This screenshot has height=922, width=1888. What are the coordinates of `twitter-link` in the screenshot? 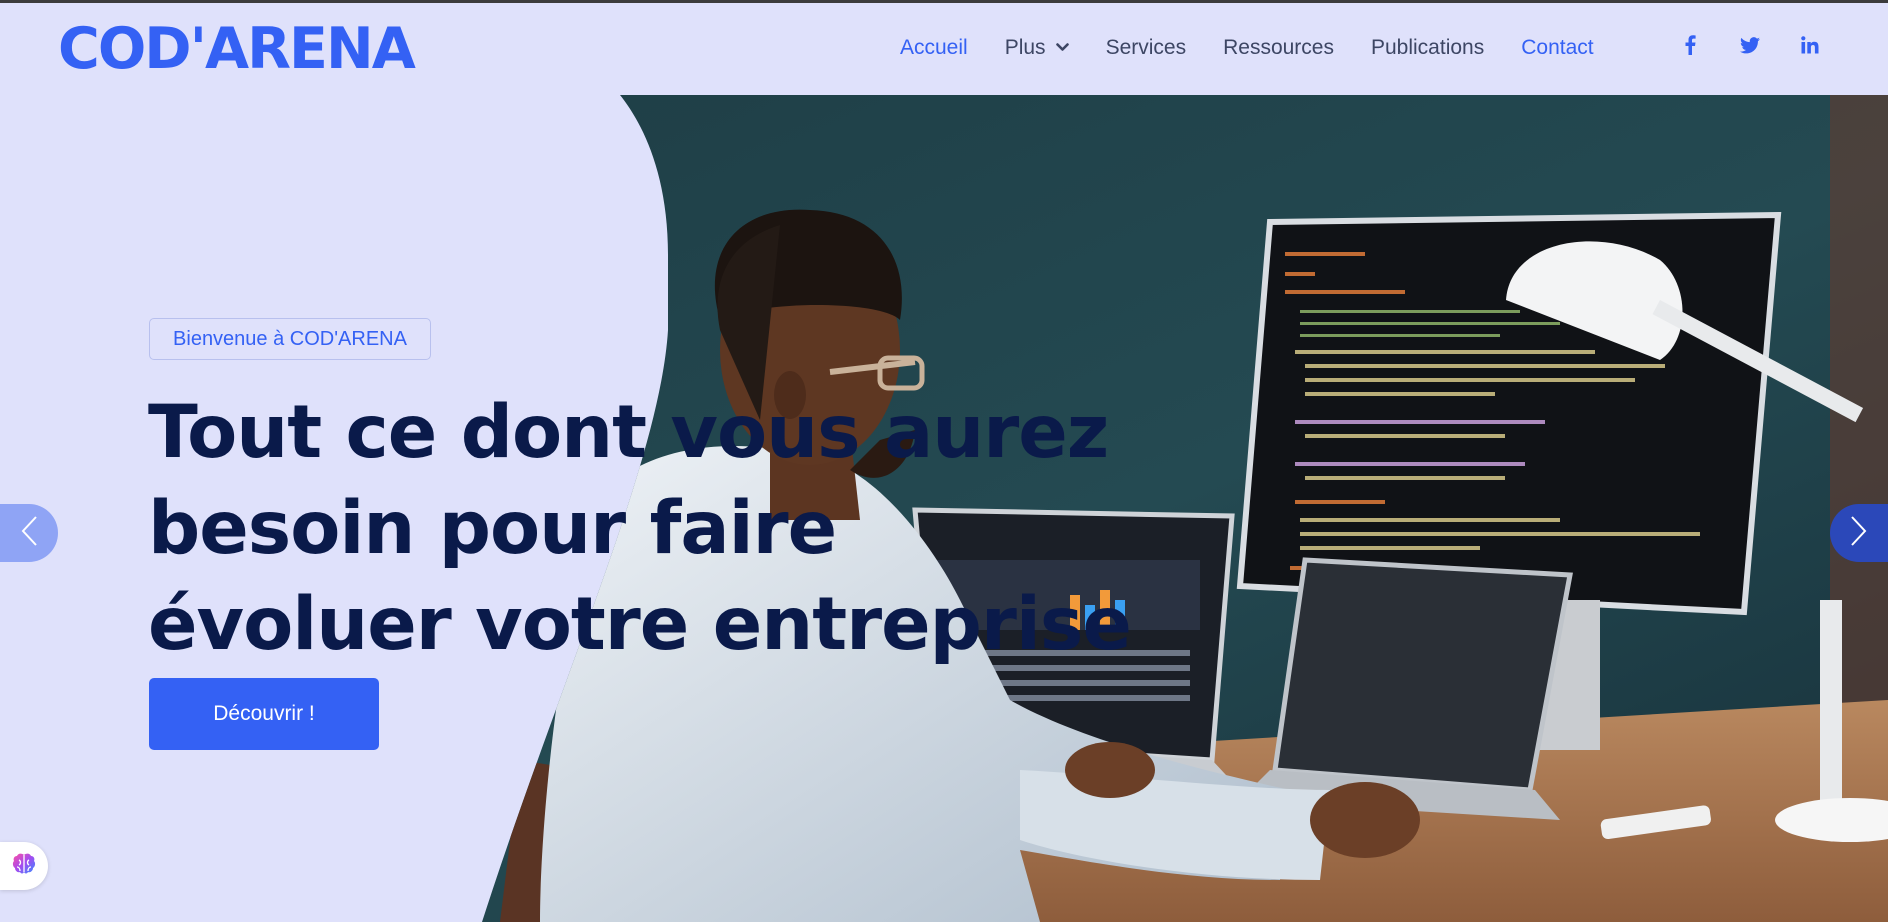 It's located at (1750, 48).